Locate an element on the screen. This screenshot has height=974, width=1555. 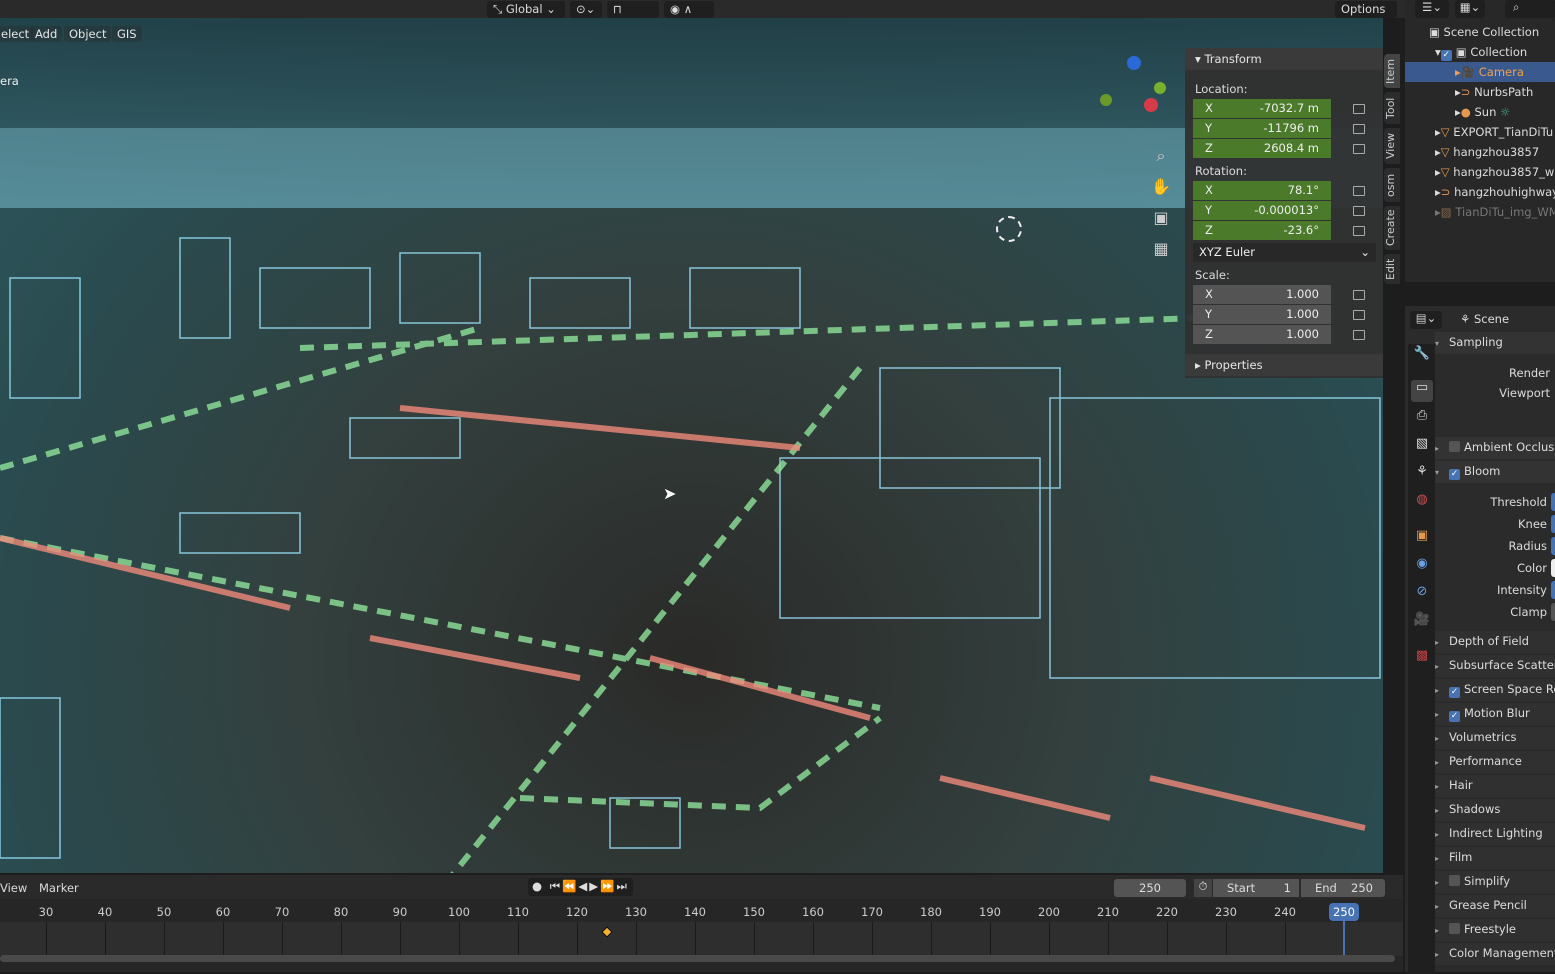
timeline-scrollbar is located at coordinates (697, 958).